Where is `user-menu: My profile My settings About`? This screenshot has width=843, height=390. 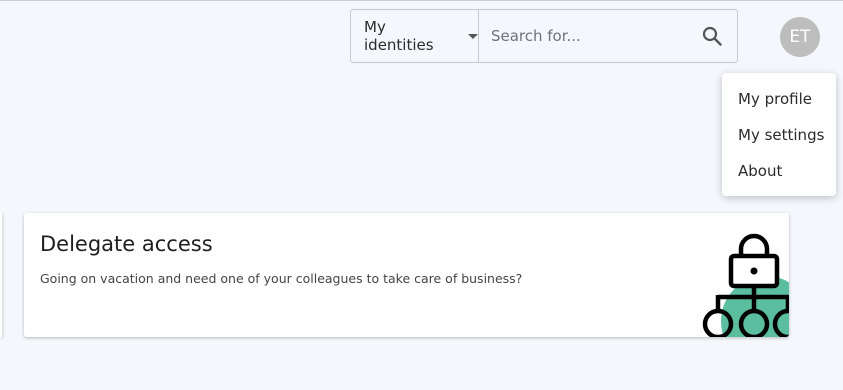 user-menu: My profile My settings About is located at coordinates (779, 134).